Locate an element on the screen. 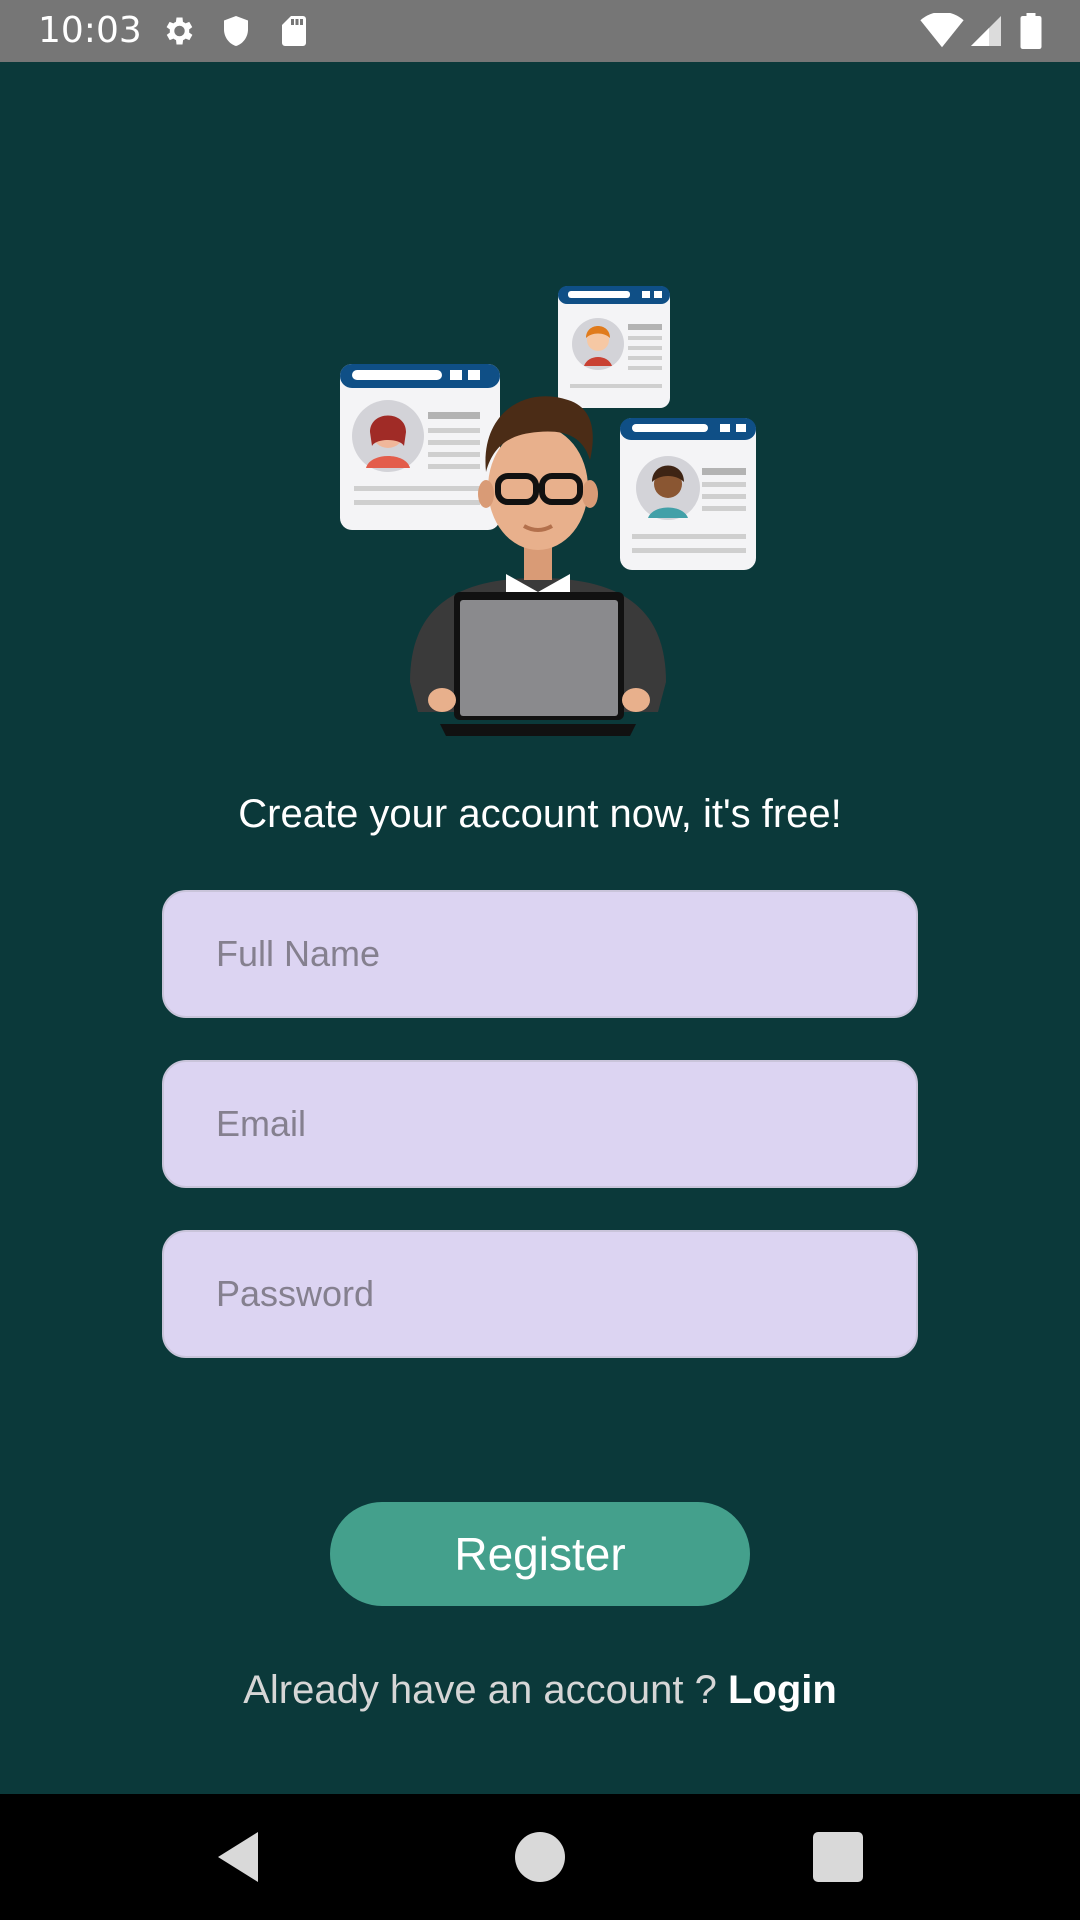 The height and width of the screenshot is (1920, 1080). login-link: Login is located at coordinates (782, 1690).